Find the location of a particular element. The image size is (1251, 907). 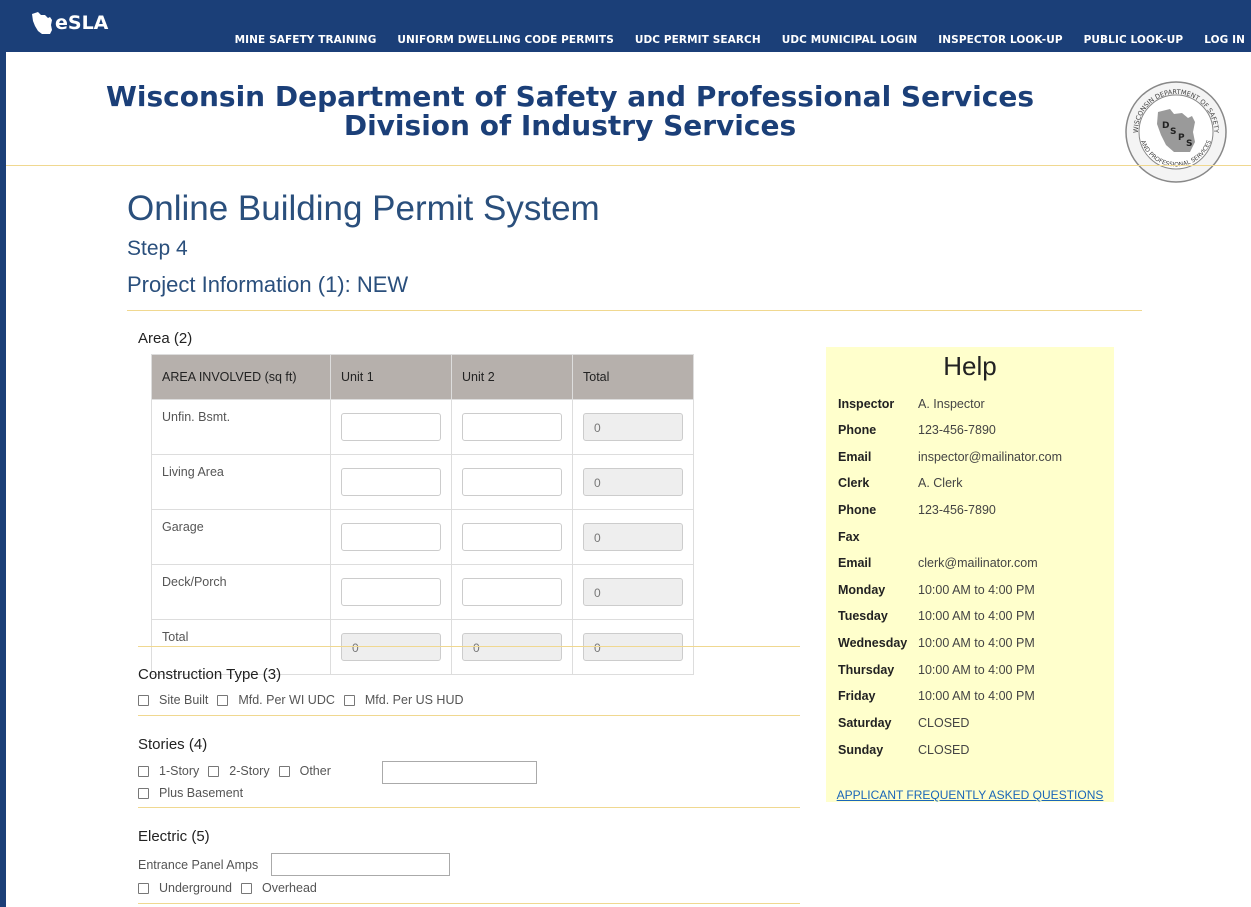

nav-mine-safety-training: MINE SAFETY TRAINING is located at coordinates (306, 40).